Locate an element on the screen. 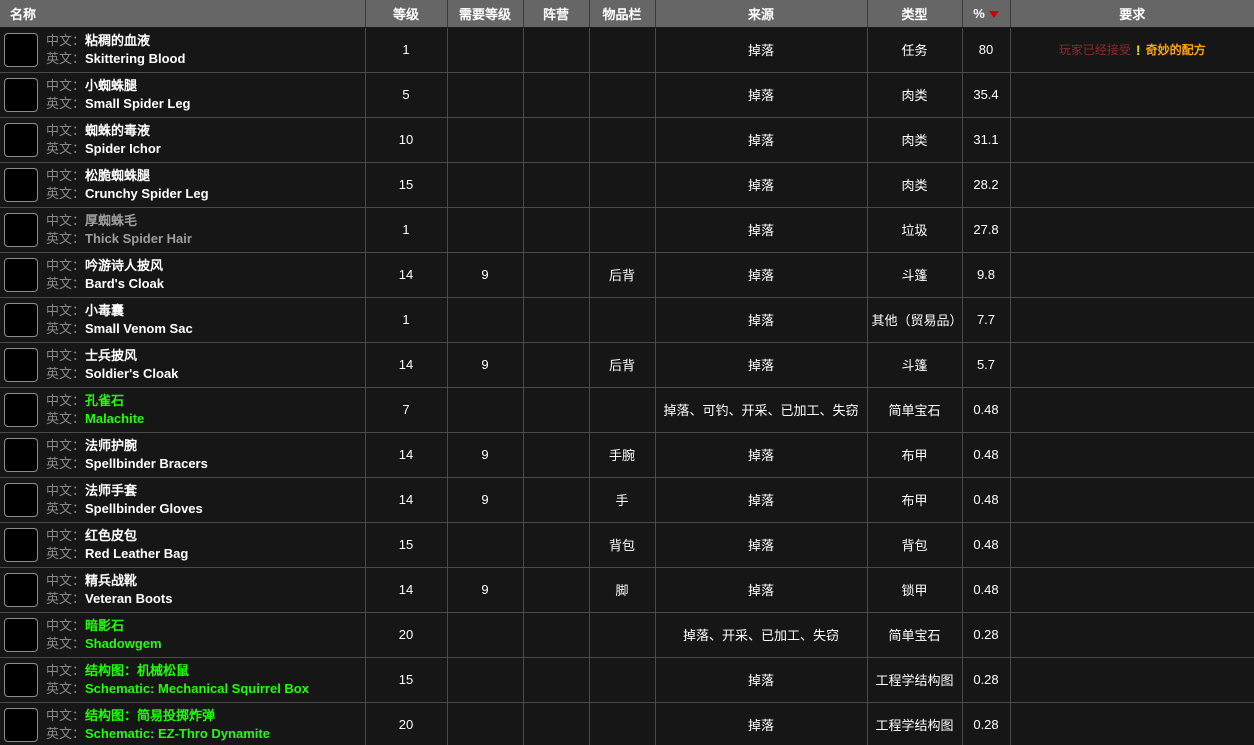 This screenshot has width=1254, height=745. cell-item-name: 中文：精兵战靴 英文：Veteran Boots is located at coordinates (183, 590).